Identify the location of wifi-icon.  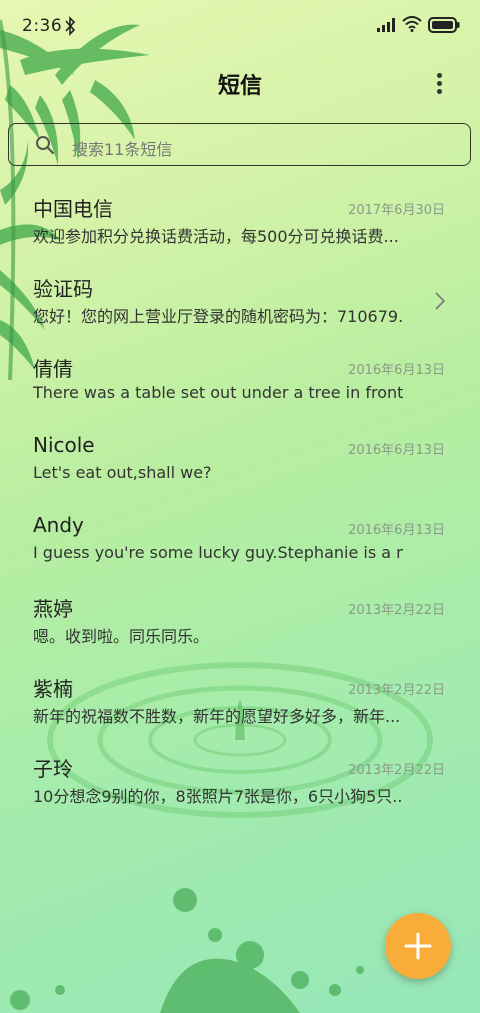
(412, 24).